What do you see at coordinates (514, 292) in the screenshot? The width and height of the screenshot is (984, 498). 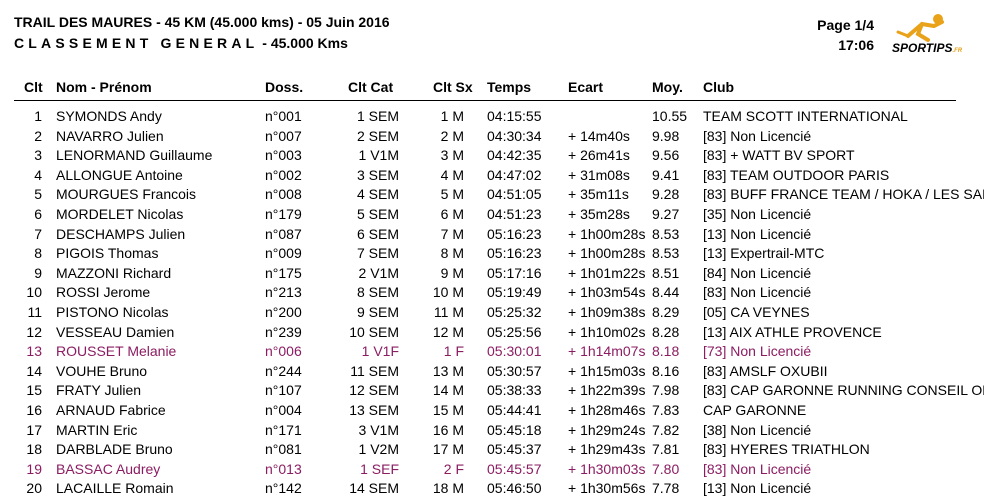 I see `cell-temps: 05:19:49` at bounding box center [514, 292].